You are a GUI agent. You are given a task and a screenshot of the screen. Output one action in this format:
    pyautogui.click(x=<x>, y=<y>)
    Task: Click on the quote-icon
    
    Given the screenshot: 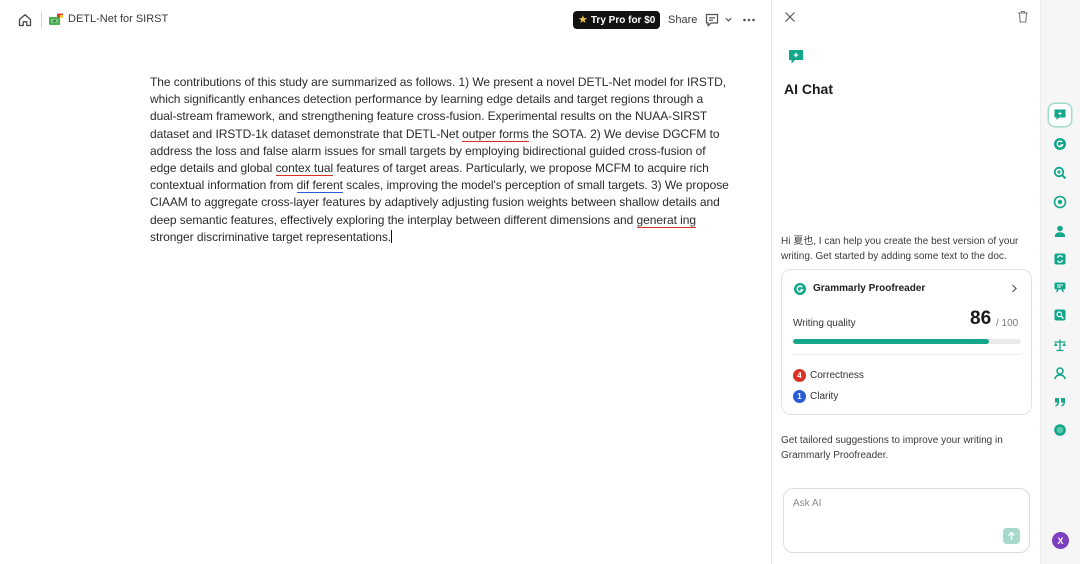 What is the action you would take?
    pyautogui.click(x=1060, y=402)
    